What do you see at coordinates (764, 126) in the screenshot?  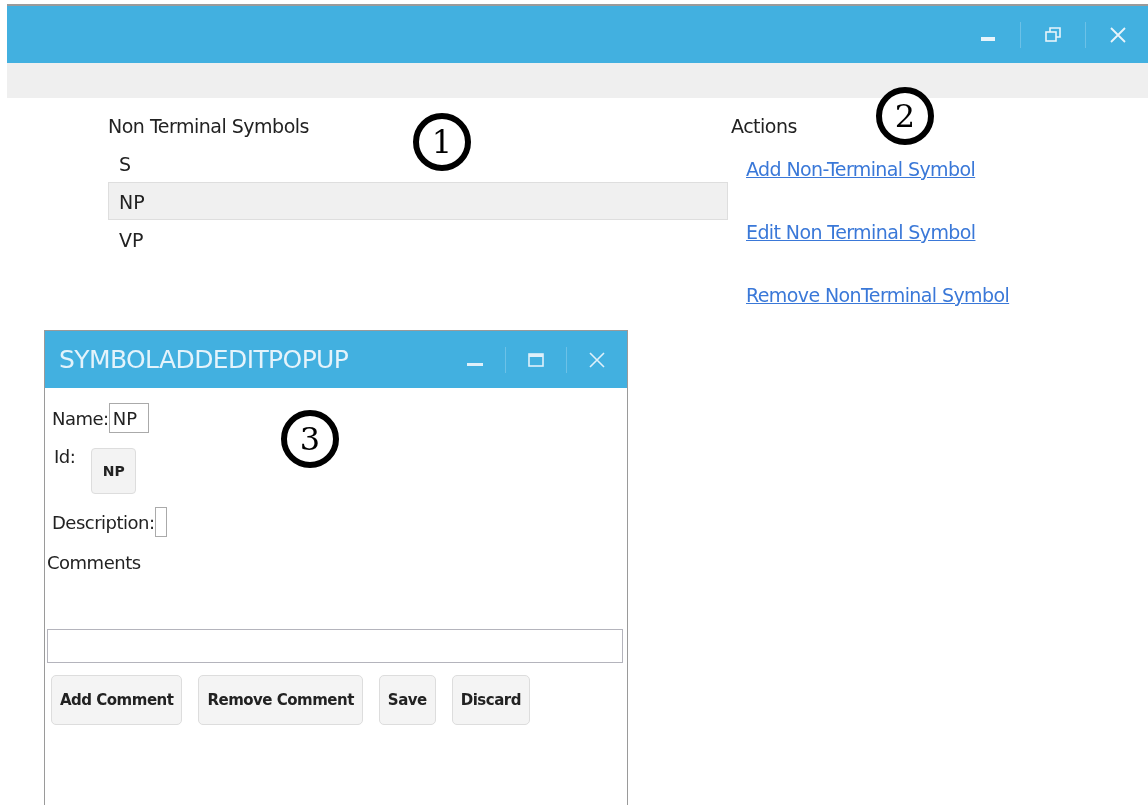 I see `actions-heading: Actions` at bounding box center [764, 126].